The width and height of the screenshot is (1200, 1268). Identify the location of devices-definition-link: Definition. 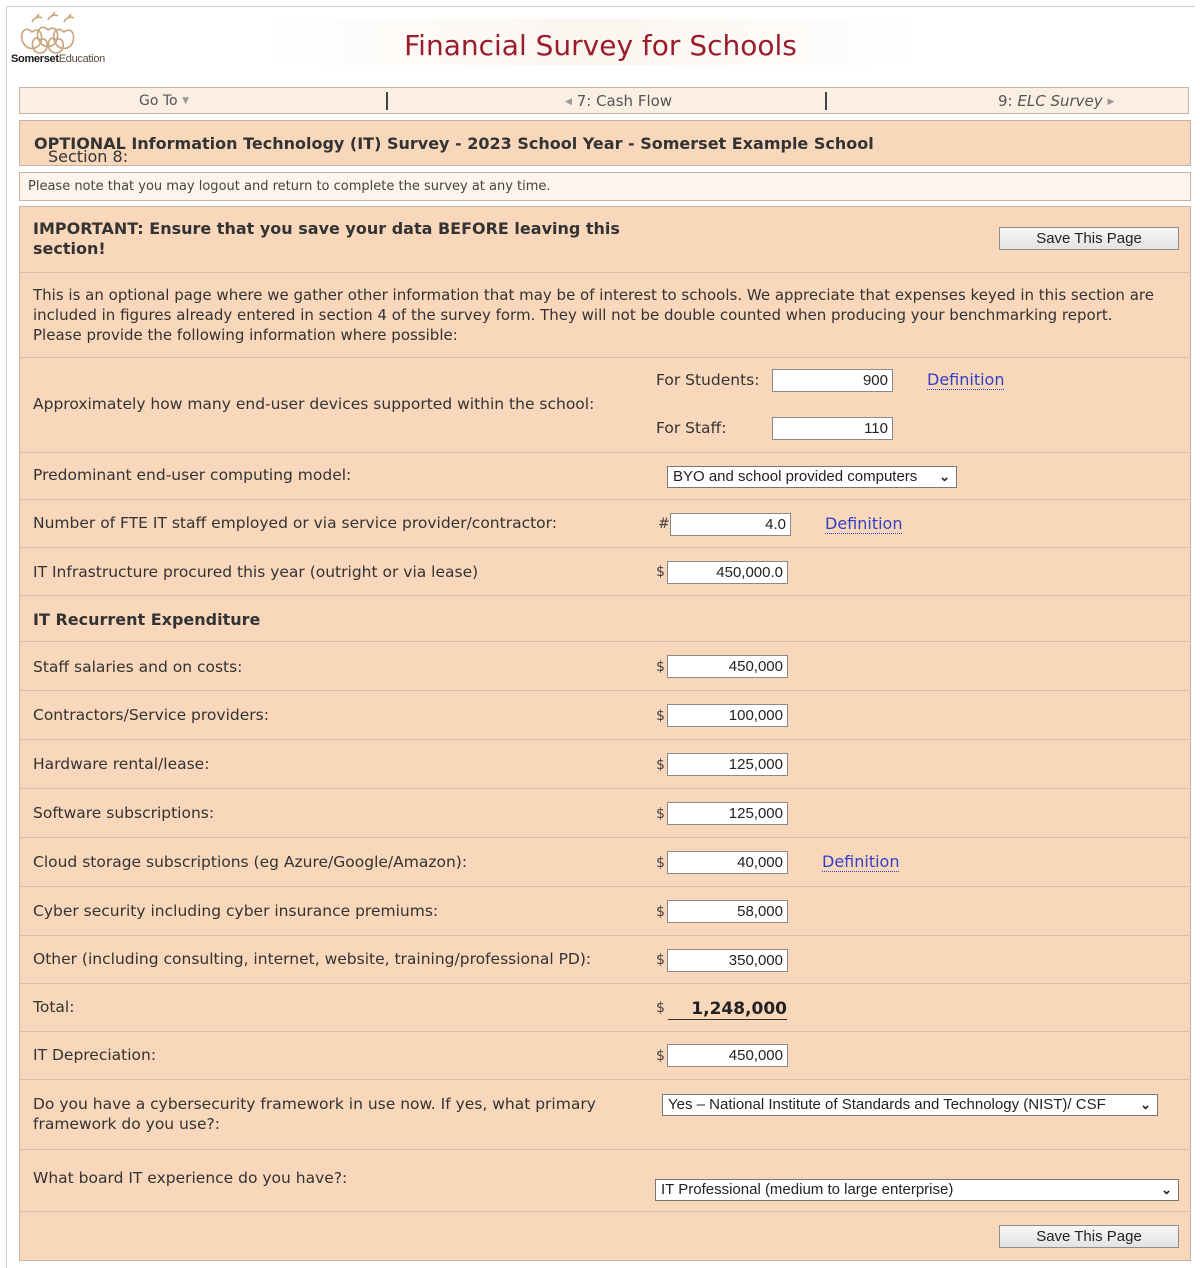
(966, 380).